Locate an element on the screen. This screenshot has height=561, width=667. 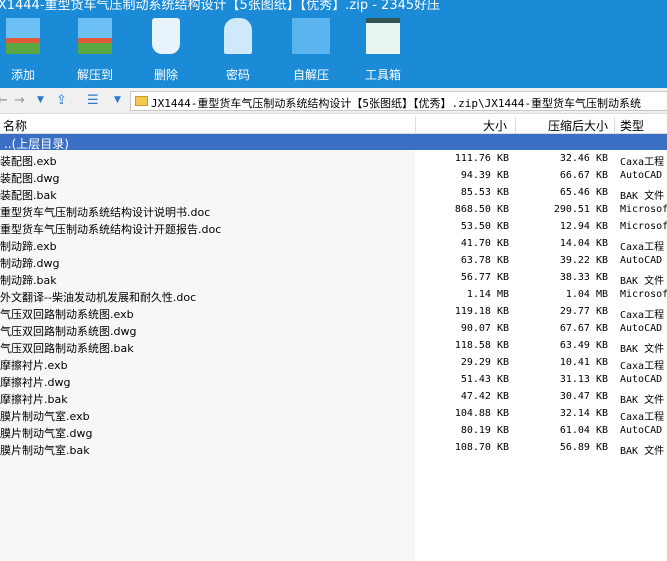
column-type: 类型 is located at coordinates (632, 125).